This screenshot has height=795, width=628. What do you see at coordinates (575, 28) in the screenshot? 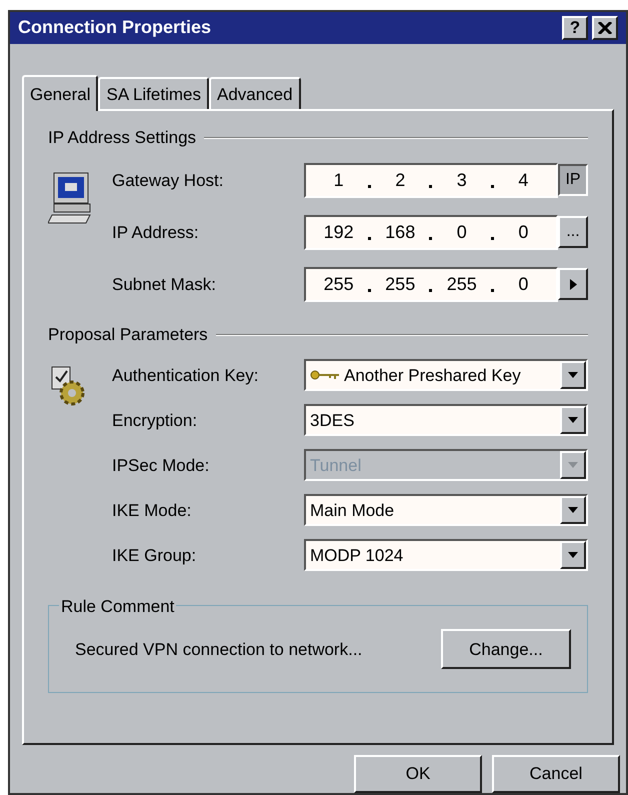
I see `help-button: ?` at bounding box center [575, 28].